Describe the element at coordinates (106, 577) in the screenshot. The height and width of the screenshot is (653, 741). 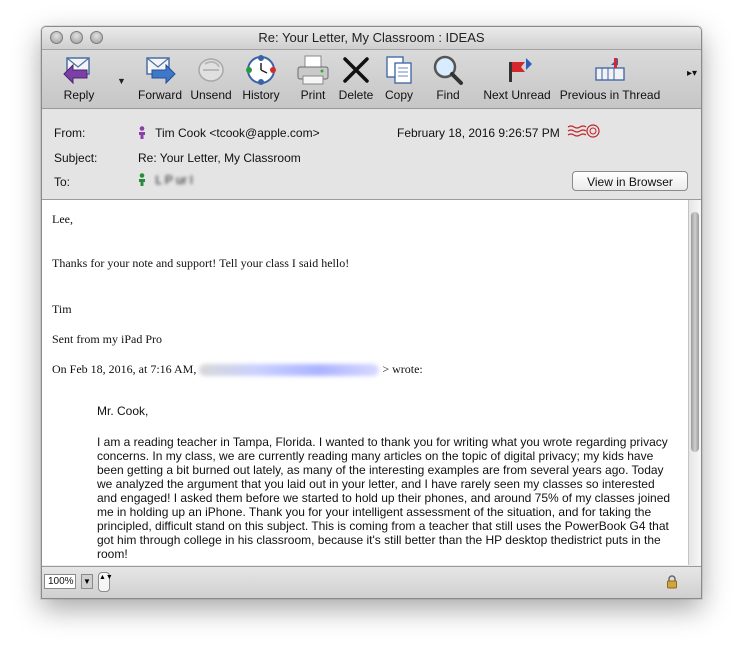
I see `stepper-arrows-icon: ▲▼` at that location.